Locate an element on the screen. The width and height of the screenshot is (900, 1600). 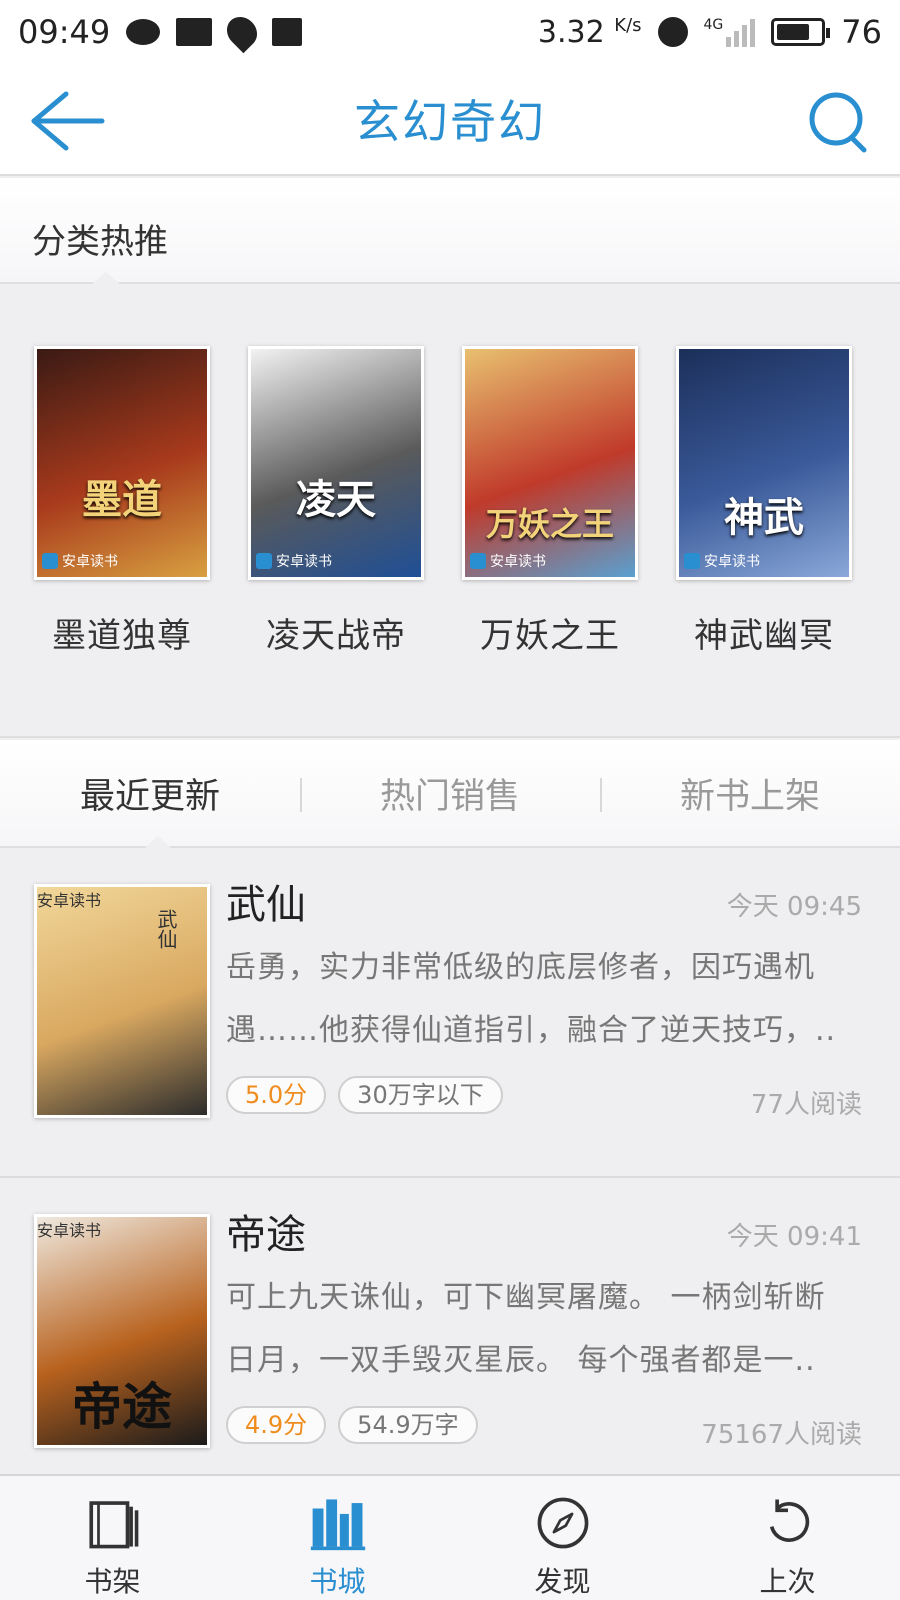
update-time: 今天 09:45 is located at coordinates (794, 907).